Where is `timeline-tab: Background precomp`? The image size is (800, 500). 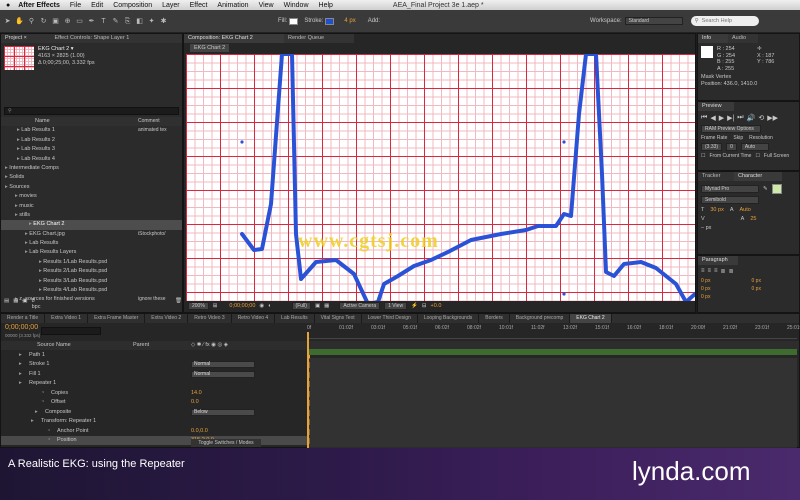 timeline-tab: Background precomp is located at coordinates (540, 318).